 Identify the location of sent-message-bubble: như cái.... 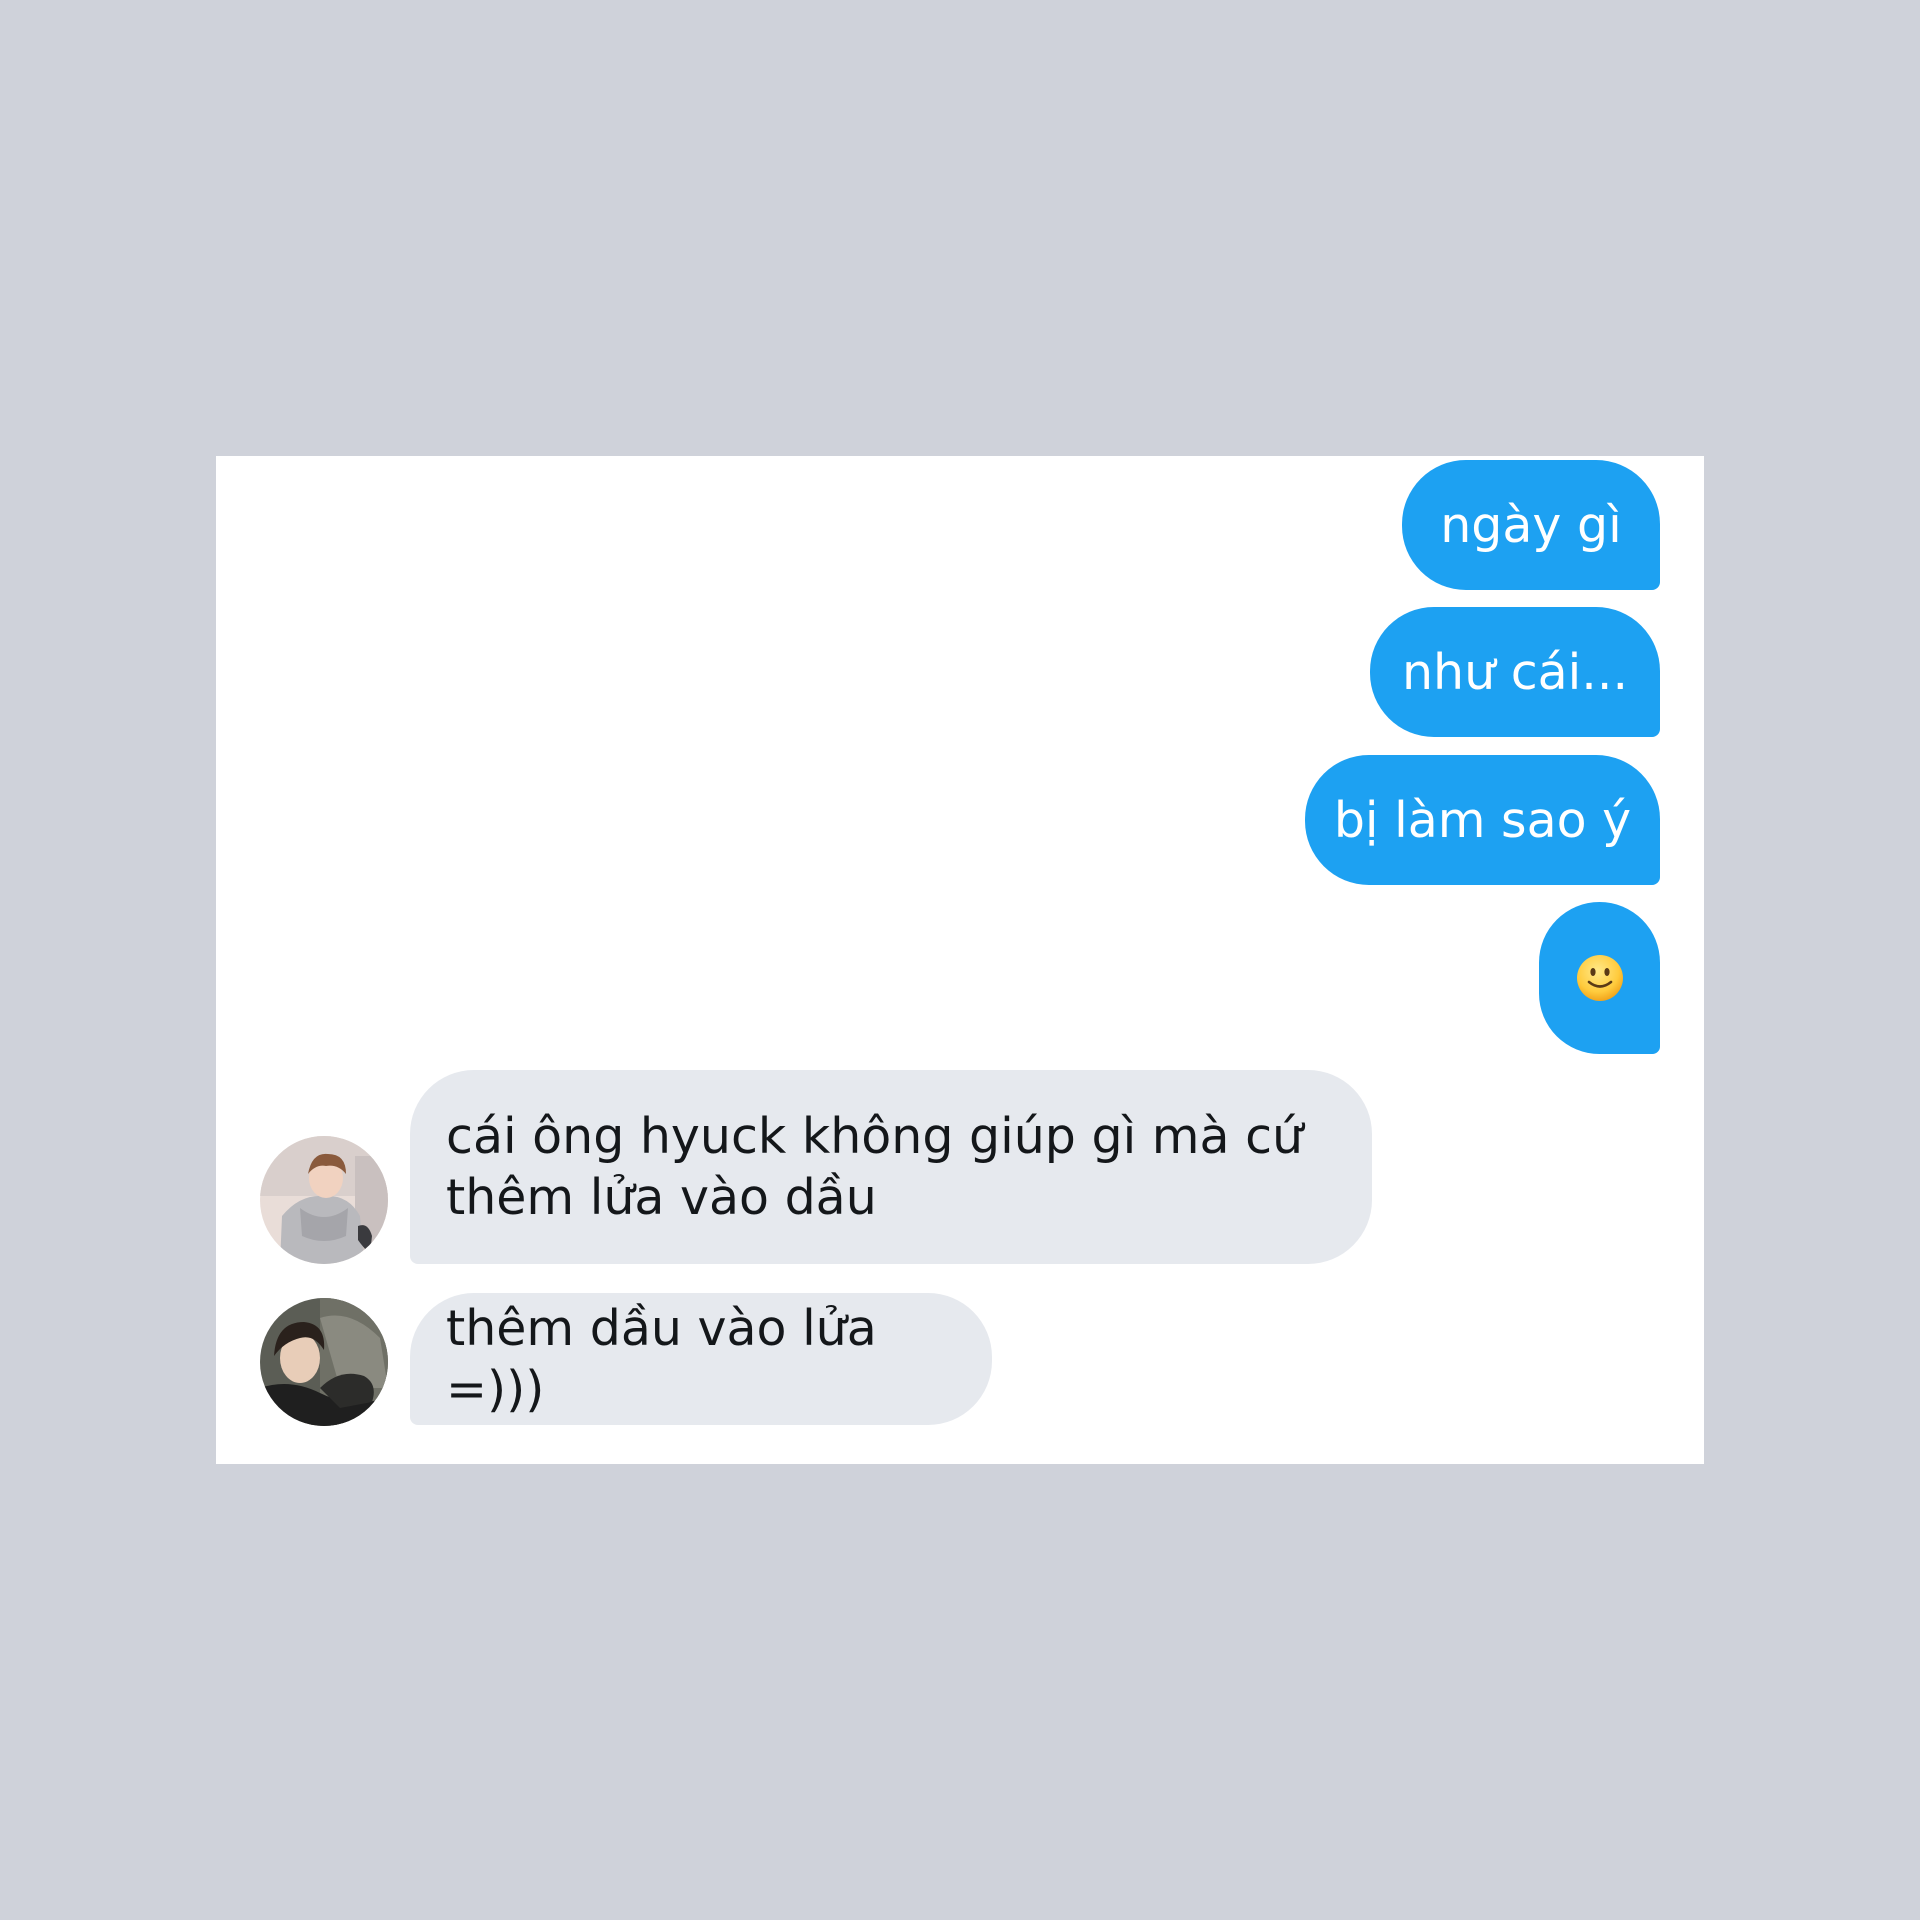
(1515, 672).